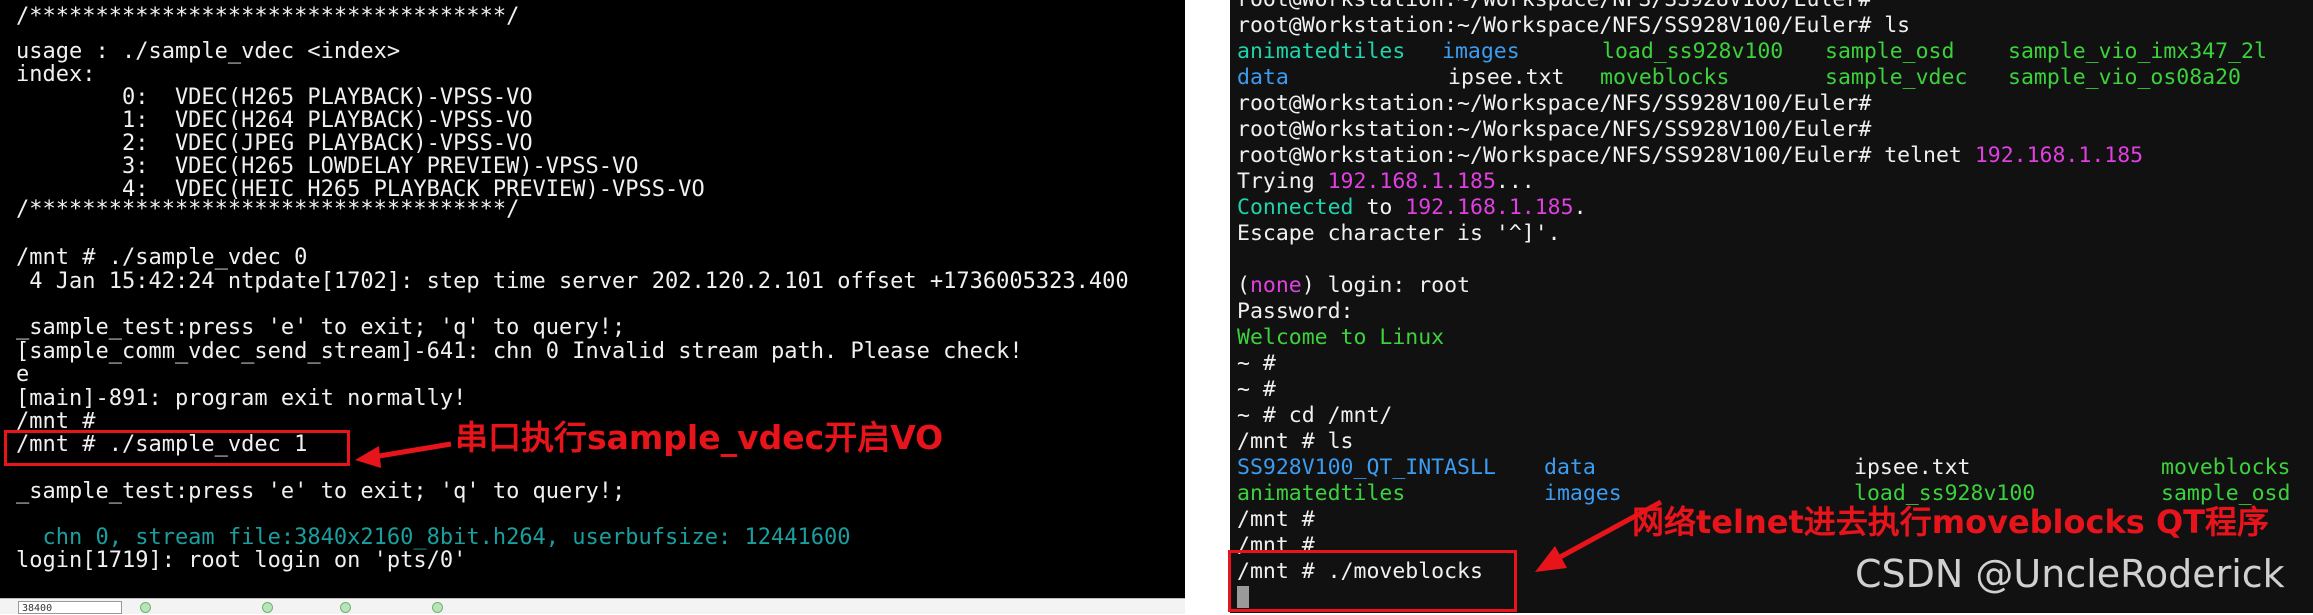 This screenshot has height=615, width=2313. Describe the element at coordinates (70, 607) in the screenshot. I see `baud-rate-field: 38400` at that location.